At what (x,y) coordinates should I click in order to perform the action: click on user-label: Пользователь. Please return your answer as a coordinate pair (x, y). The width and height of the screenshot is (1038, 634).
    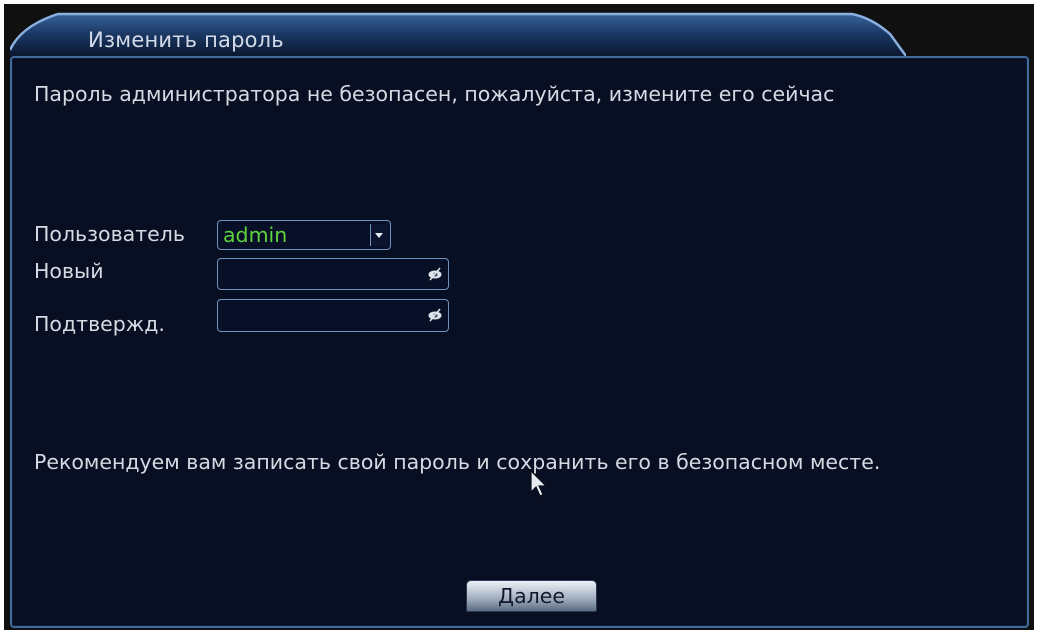
    Looking at the image, I should click on (109, 234).